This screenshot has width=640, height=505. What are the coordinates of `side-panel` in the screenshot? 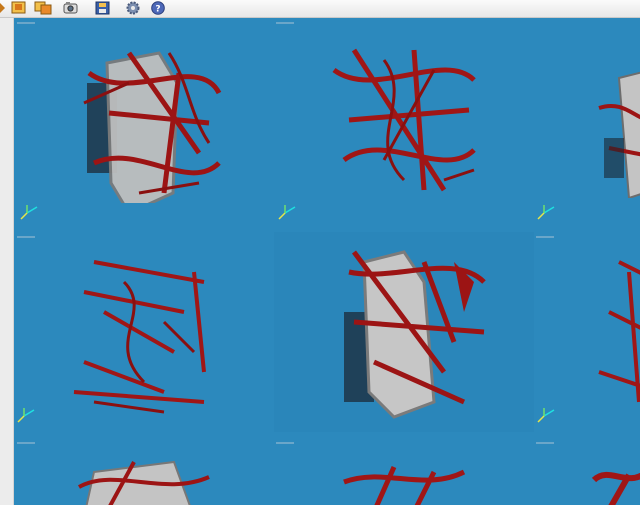 It's located at (7, 261).